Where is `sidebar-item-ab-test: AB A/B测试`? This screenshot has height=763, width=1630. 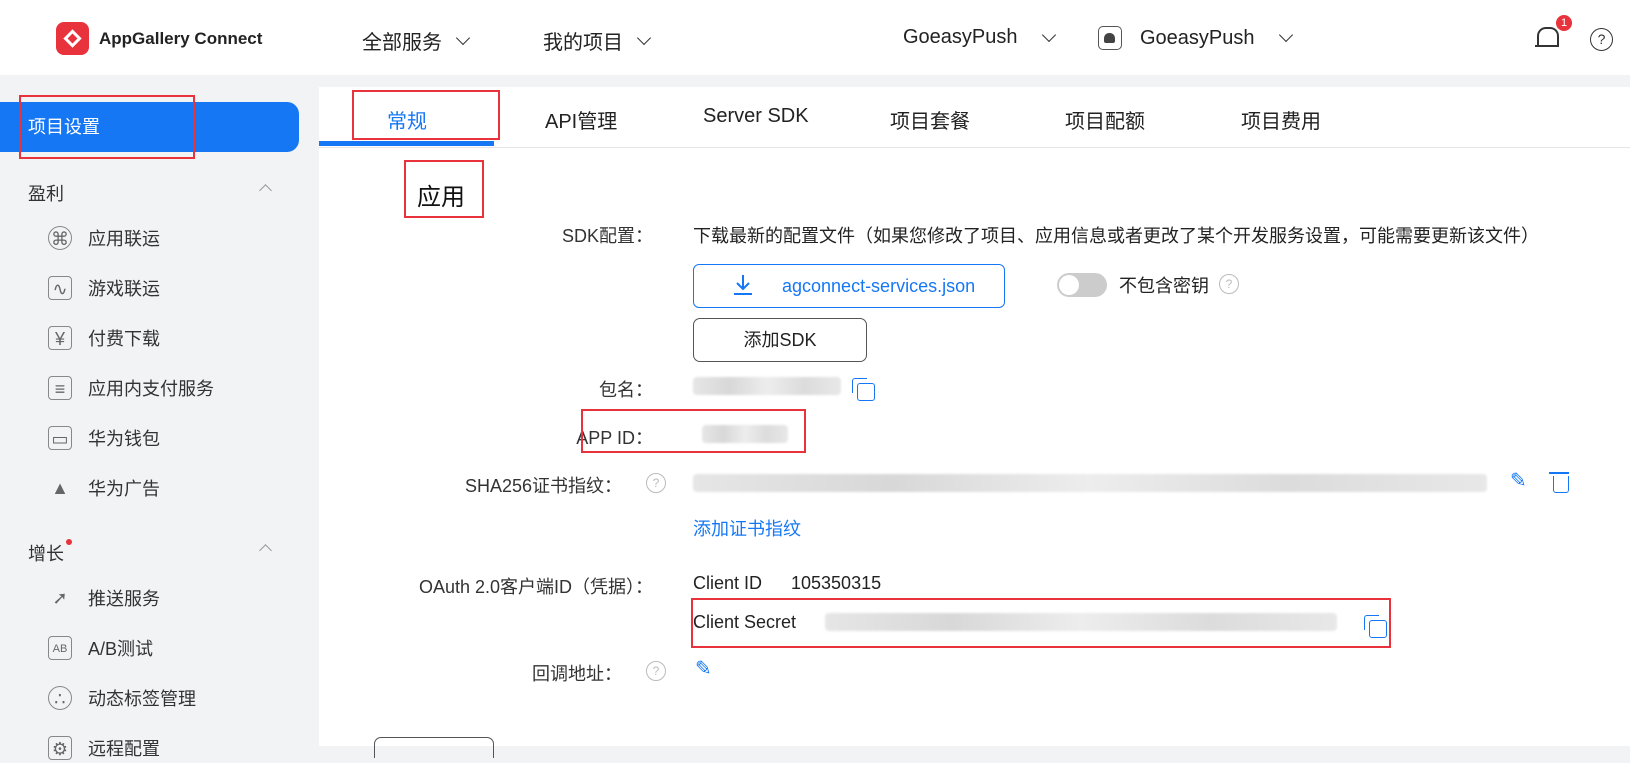 sidebar-item-ab-test: AB A/B测试 is located at coordinates (100, 648).